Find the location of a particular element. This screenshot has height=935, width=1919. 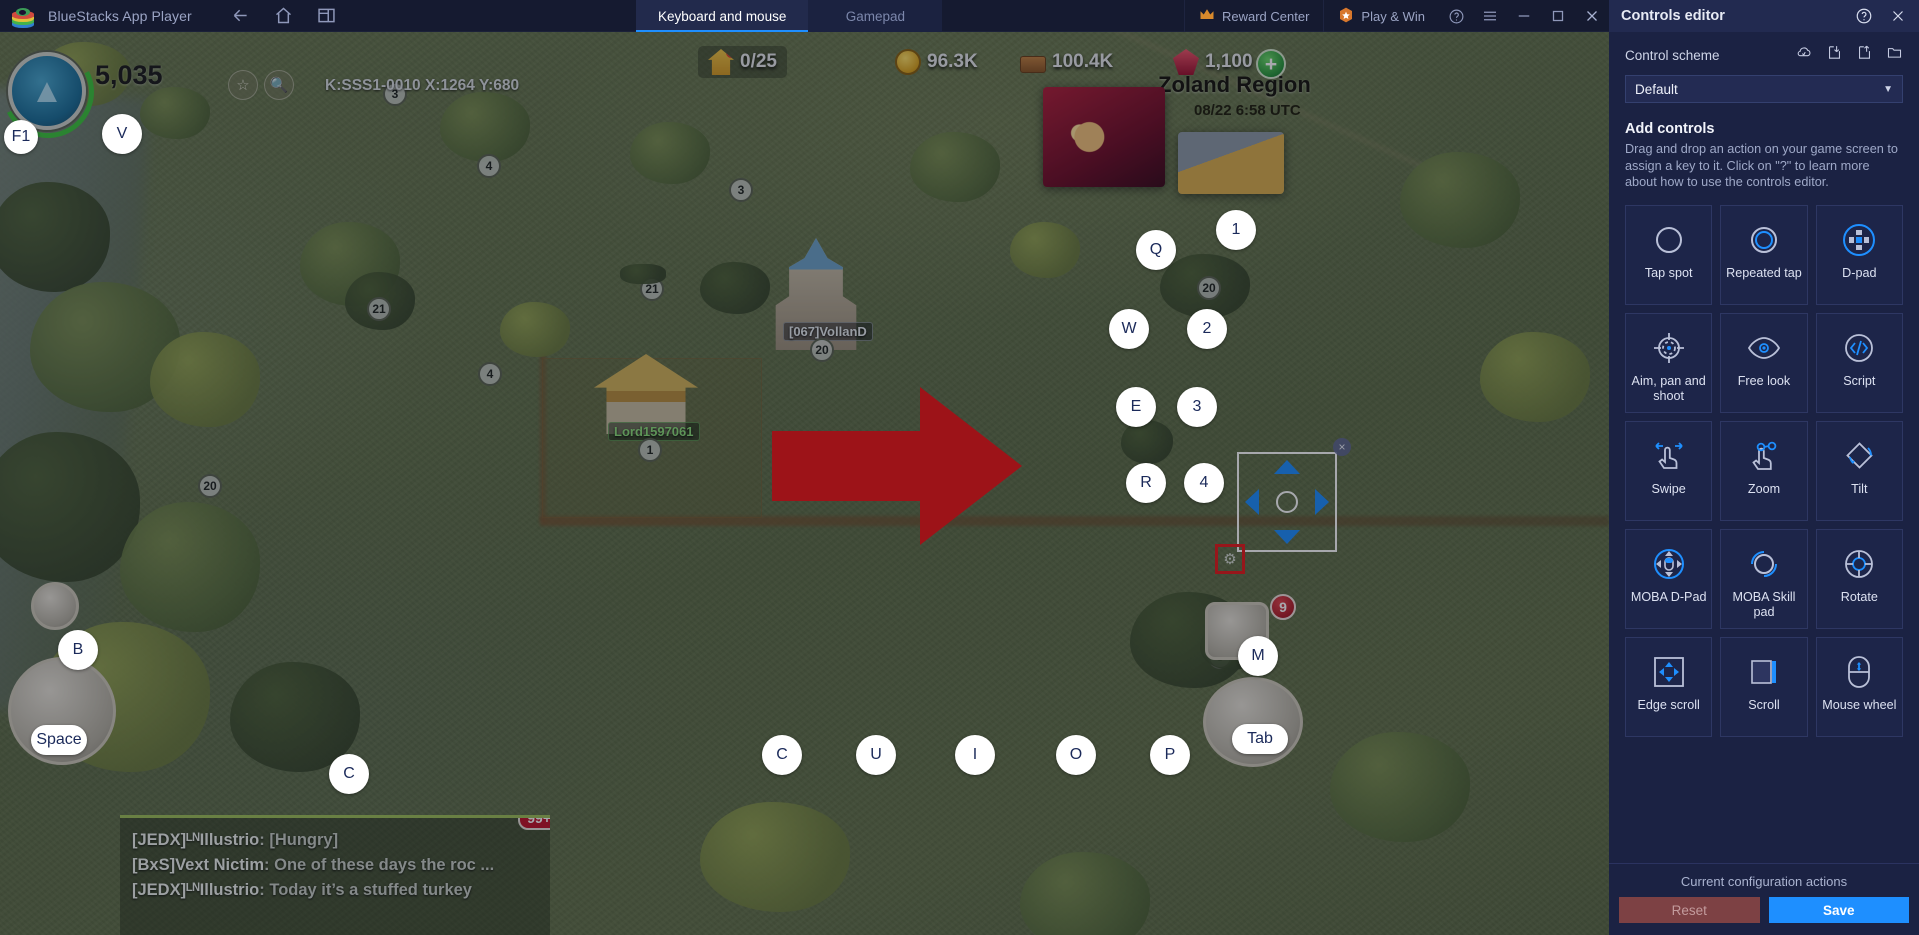

keybinding-4: 4 is located at coordinates (1204, 483).